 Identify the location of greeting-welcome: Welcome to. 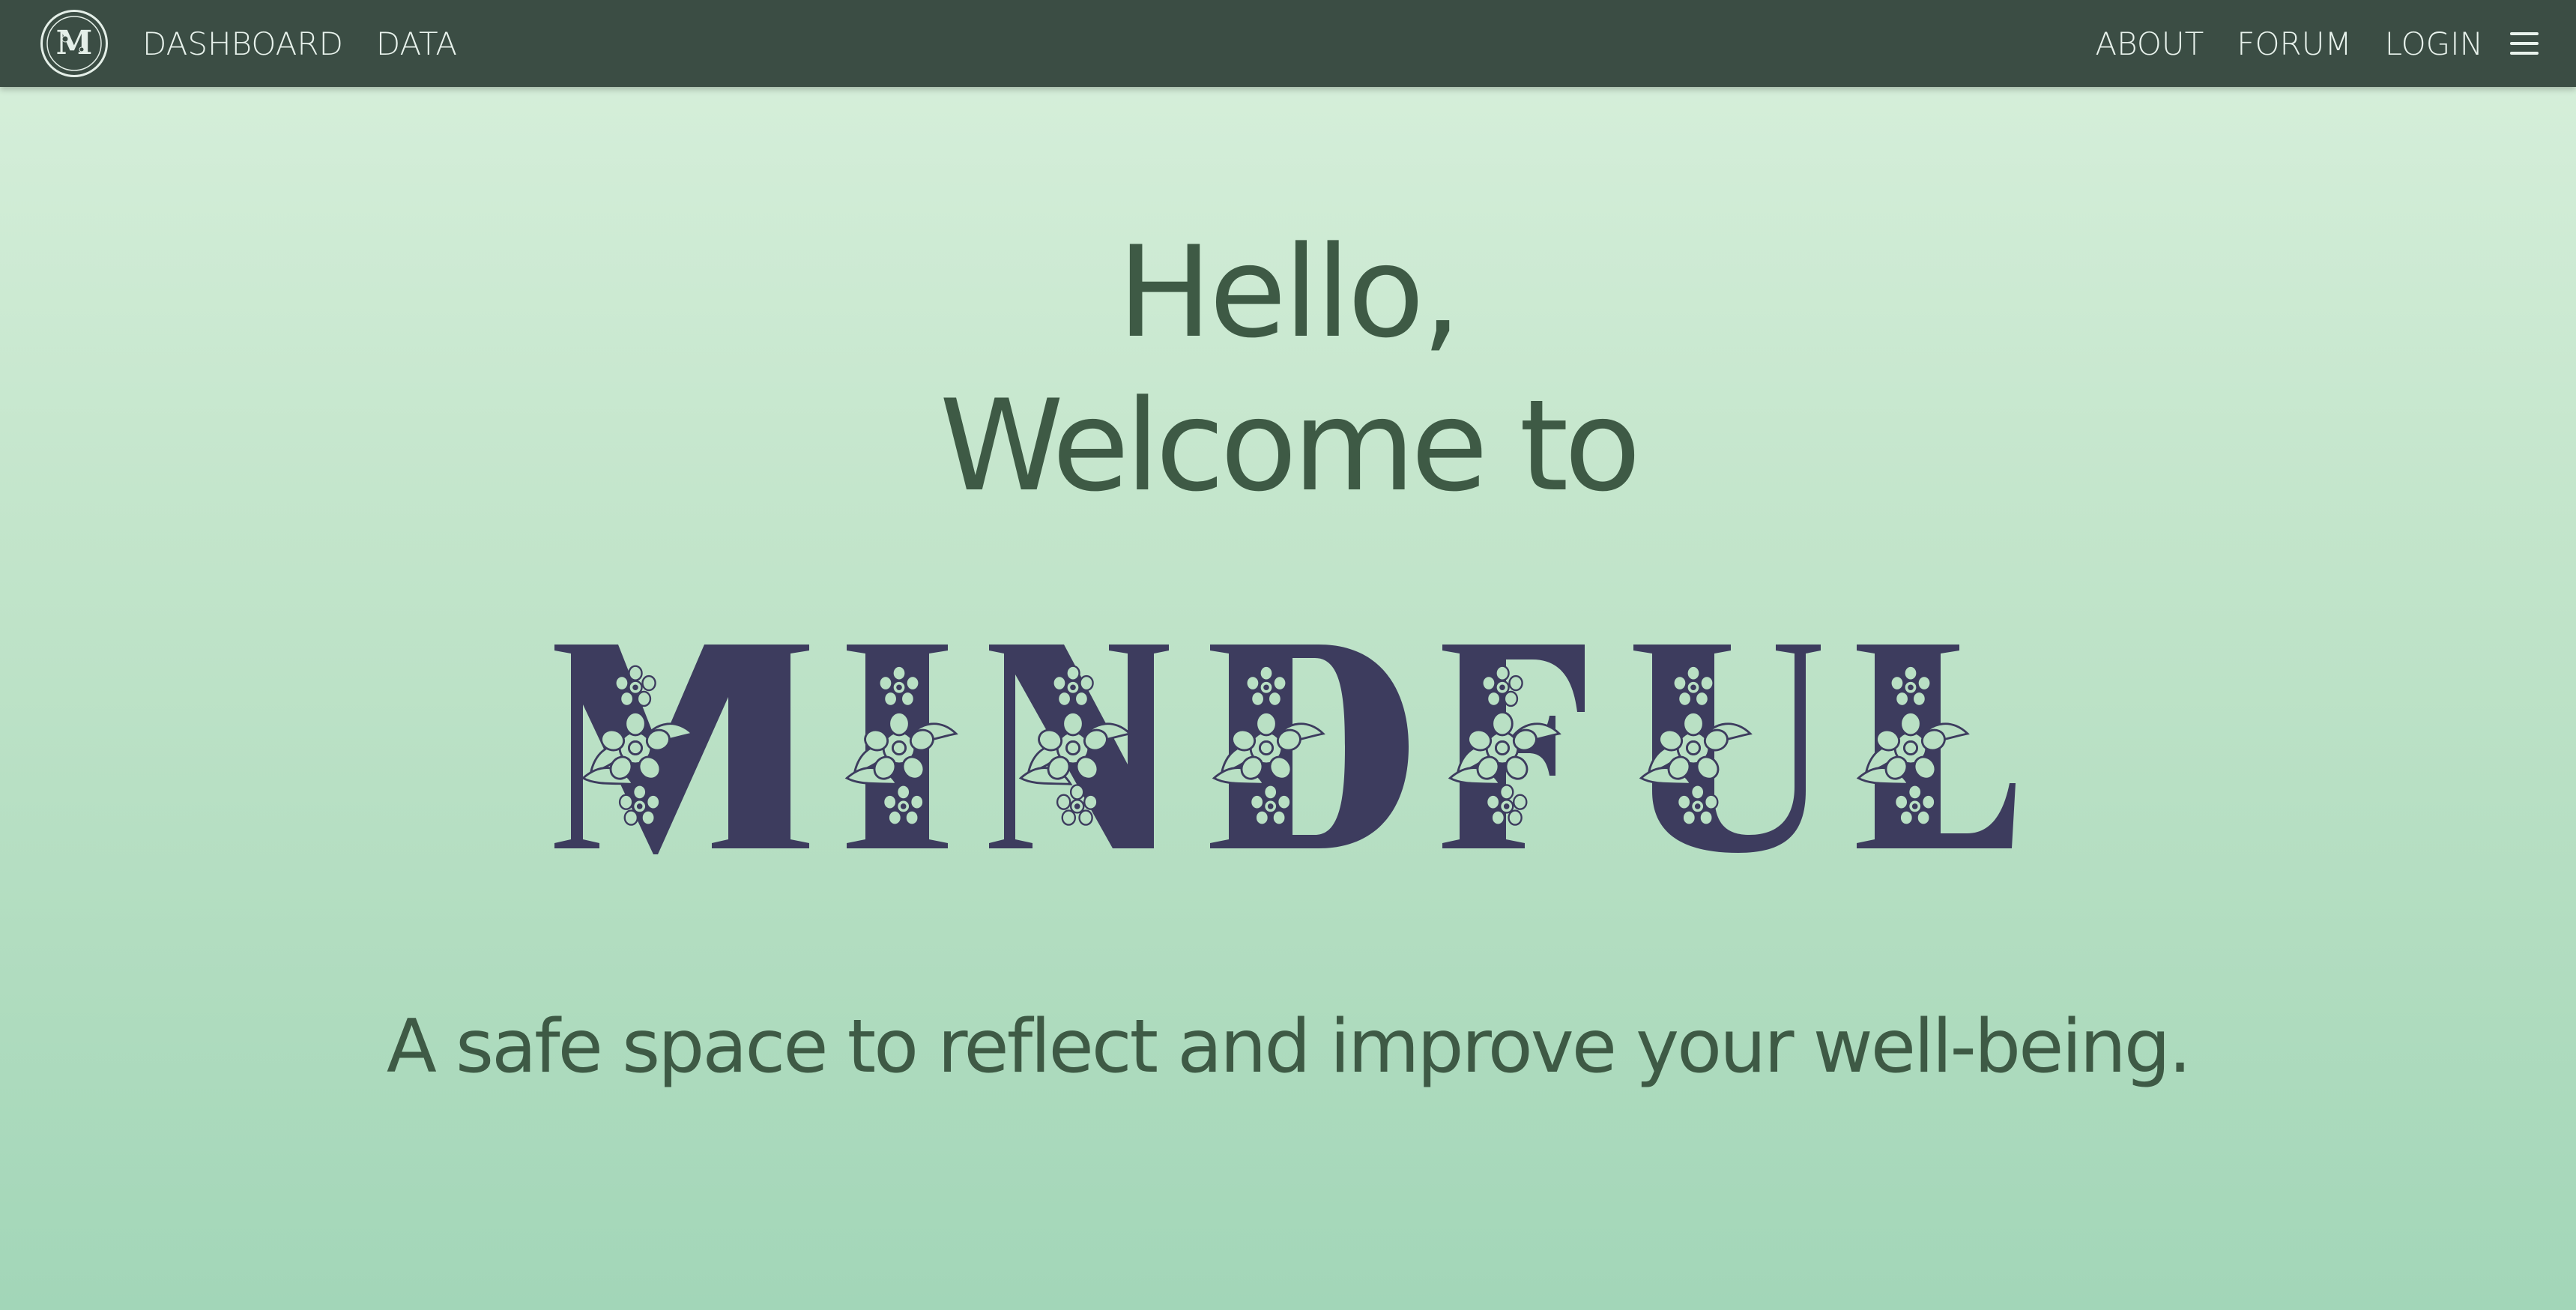
(1290, 445).